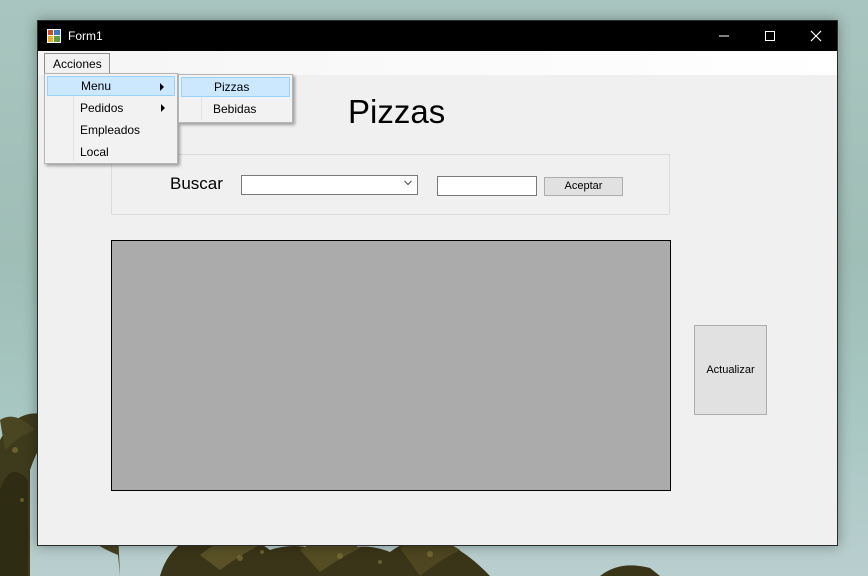 Image resolution: width=868 pixels, height=576 pixels. I want to click on minimize-button, so click(724, 36).